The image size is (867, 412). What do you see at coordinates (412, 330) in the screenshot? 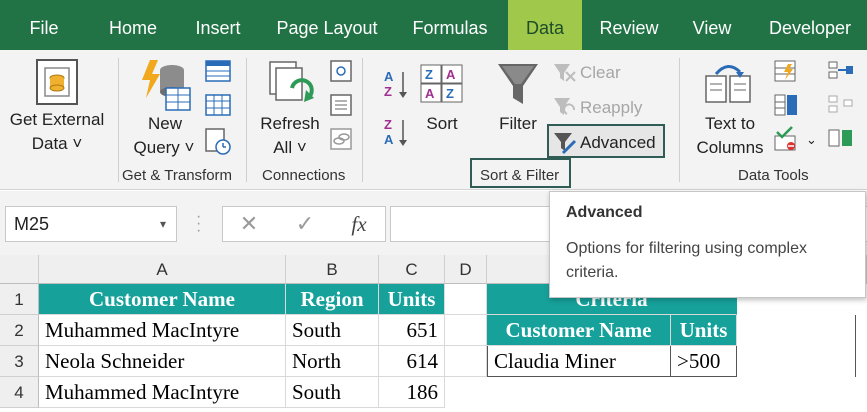
I see `table-cell: 651` at bounding box center [412, 330].